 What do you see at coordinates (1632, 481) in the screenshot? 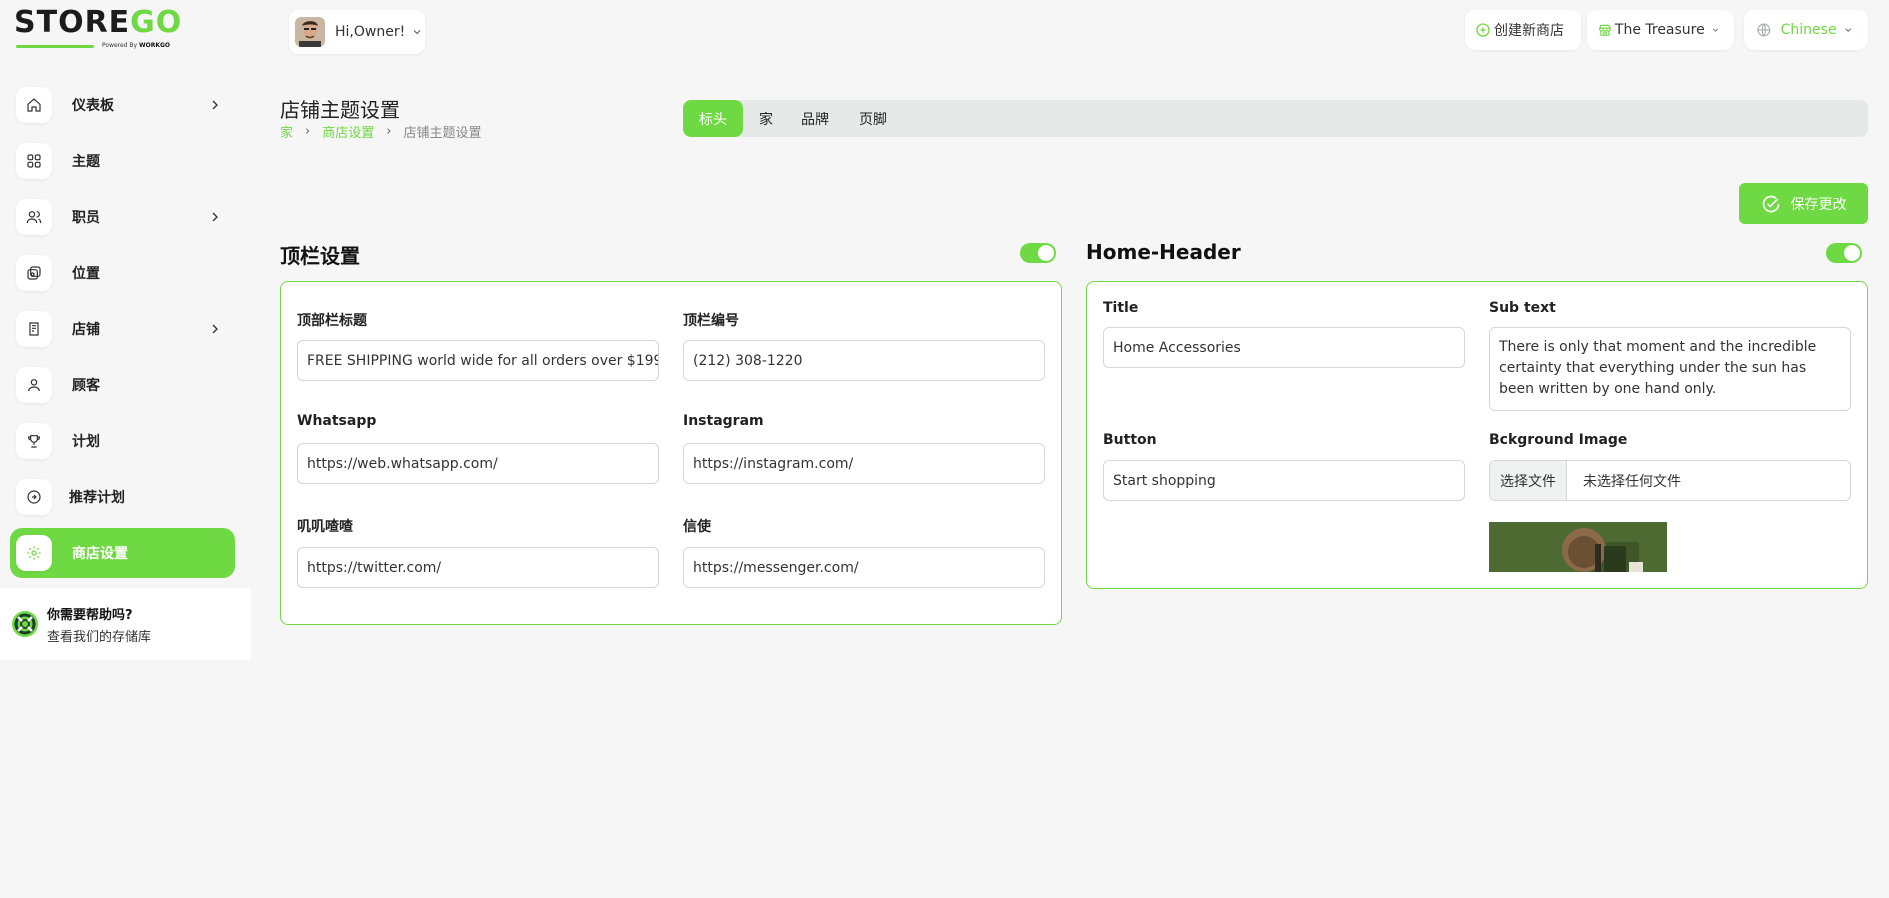
I see `file-name: 未选择任何文件` at bounding box center [1632, 481].